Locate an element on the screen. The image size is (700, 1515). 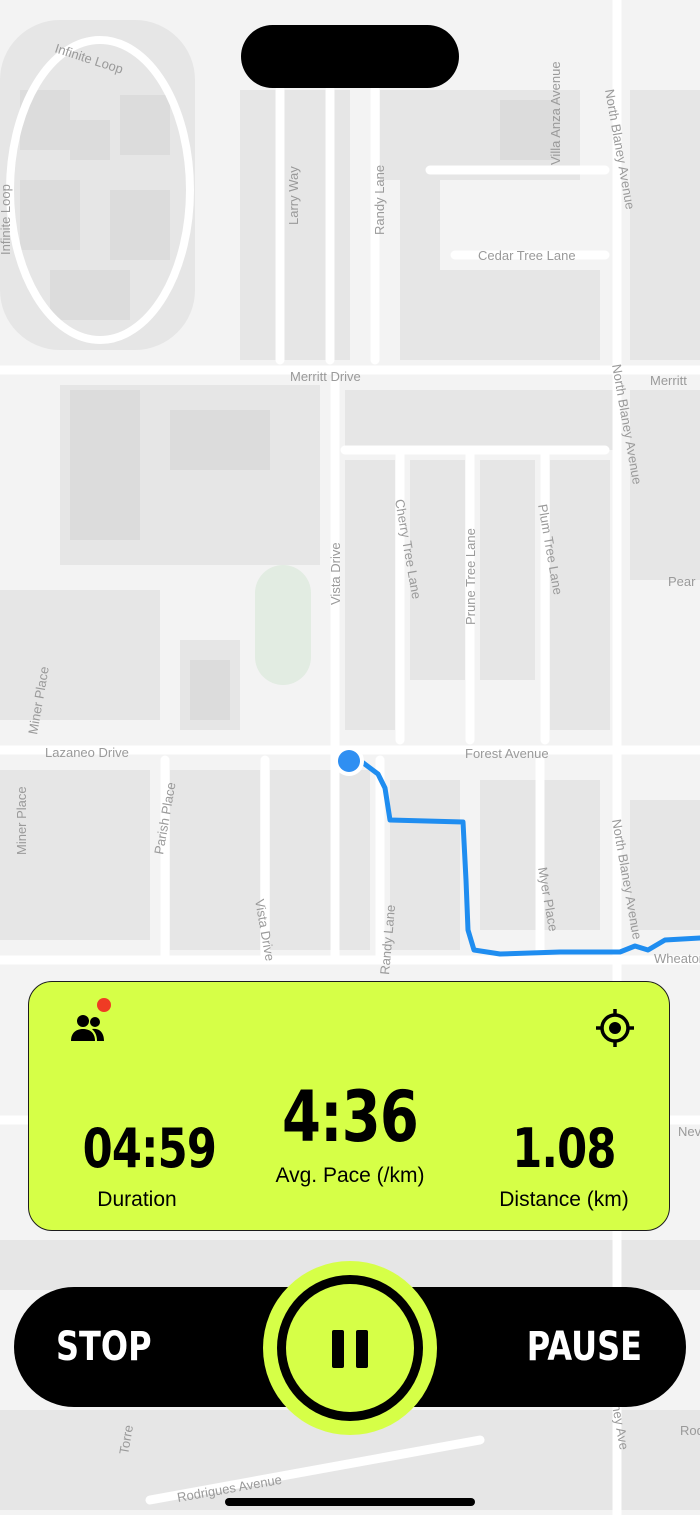
svg-text: Nev is located at coordinates (689, 1131).